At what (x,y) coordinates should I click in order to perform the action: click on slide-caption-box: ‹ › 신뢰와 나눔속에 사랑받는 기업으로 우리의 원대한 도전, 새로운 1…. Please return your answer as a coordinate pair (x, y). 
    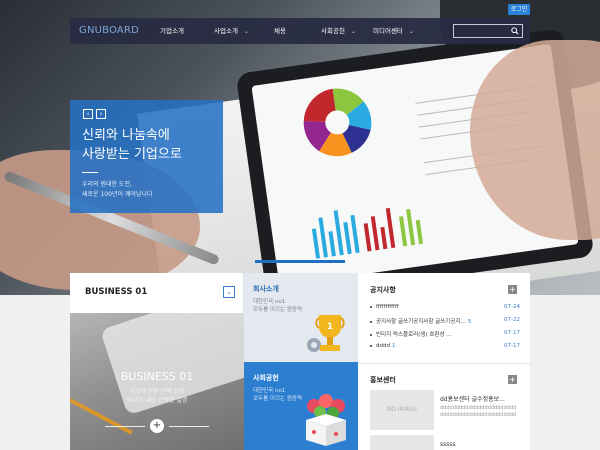
    Looking at the image, I should click on (146, 156).